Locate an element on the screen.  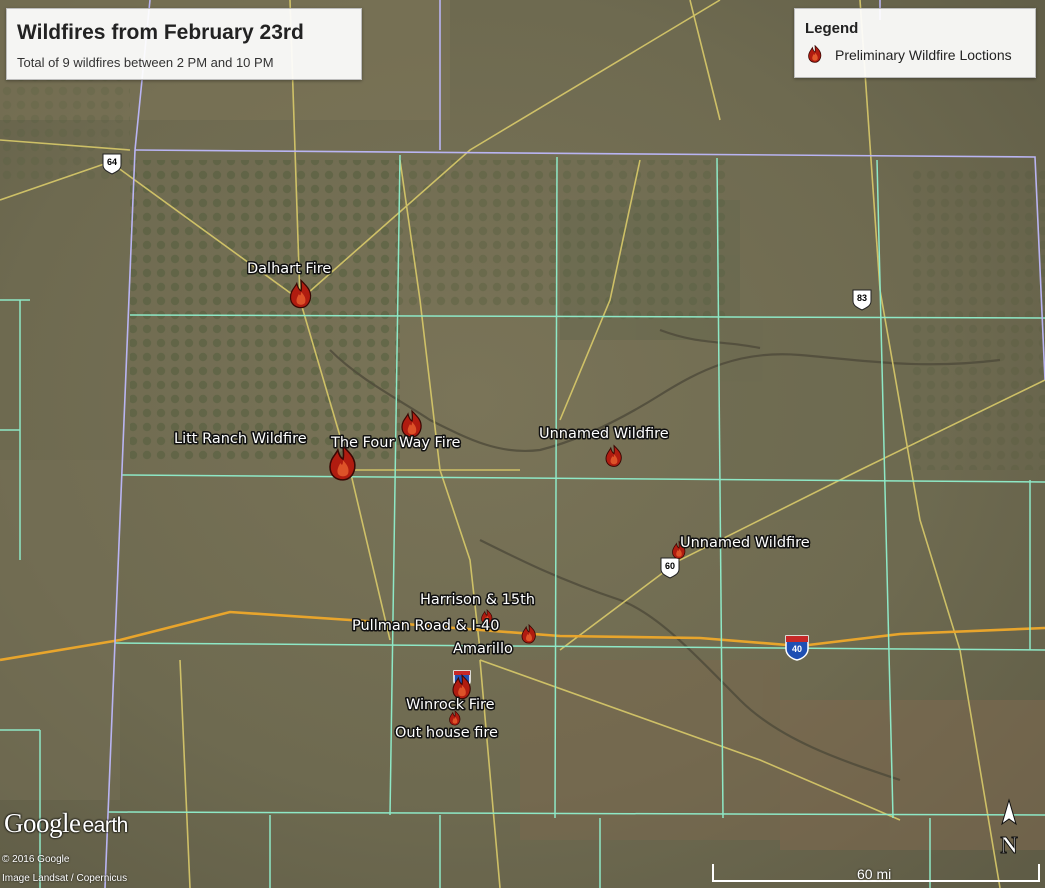
fire-label-unnamed-2: Unnamed Wildfire is located at coordinates (745, 543).